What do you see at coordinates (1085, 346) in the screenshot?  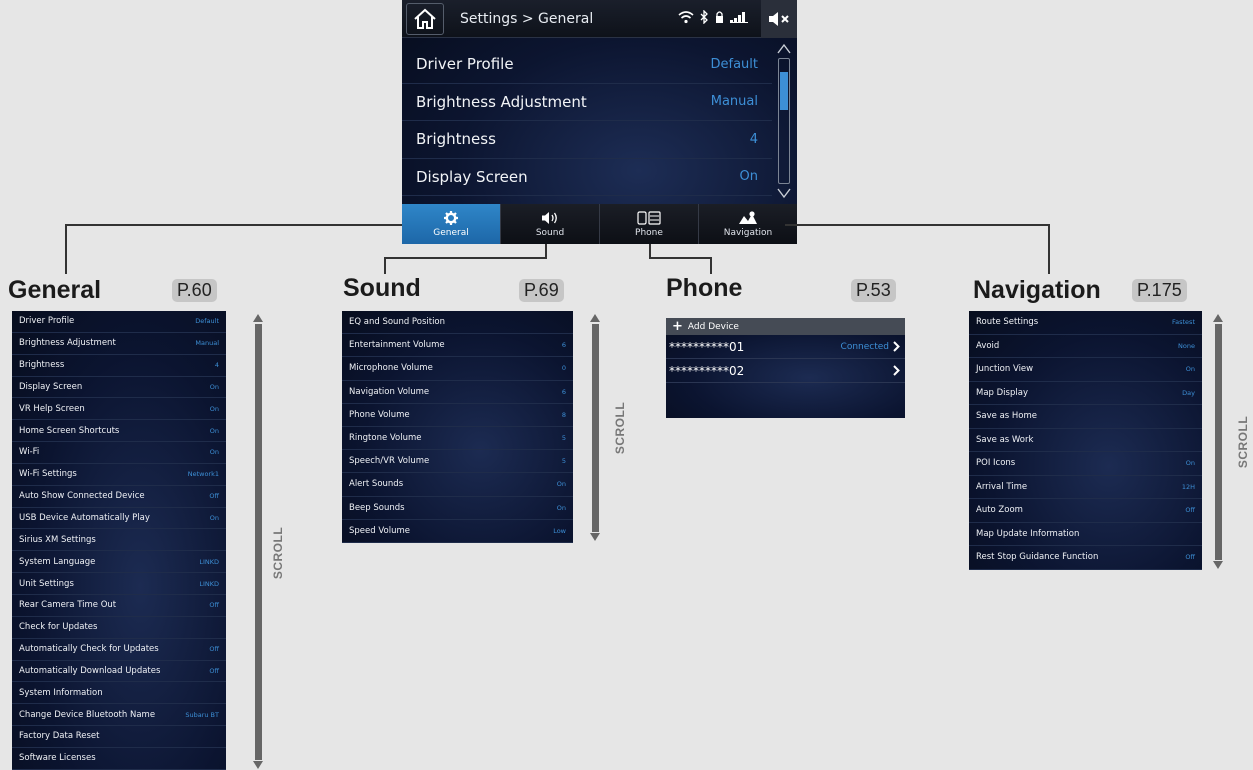 I see `setting-row: Avoid None` at bounding box center [1085, 346].